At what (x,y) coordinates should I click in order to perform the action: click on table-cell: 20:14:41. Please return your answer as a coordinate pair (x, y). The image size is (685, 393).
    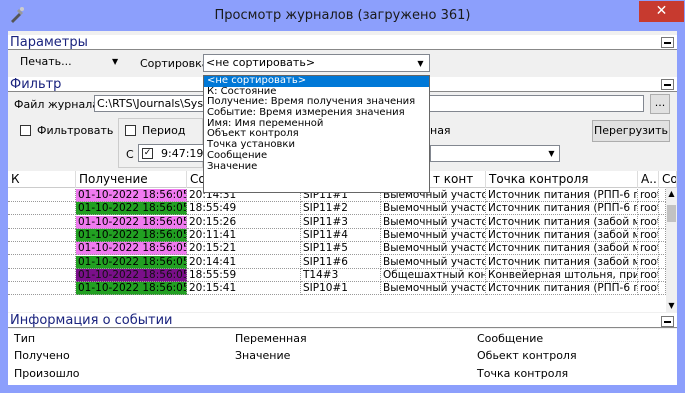
    Looking at the image, I should click on (244, 262).